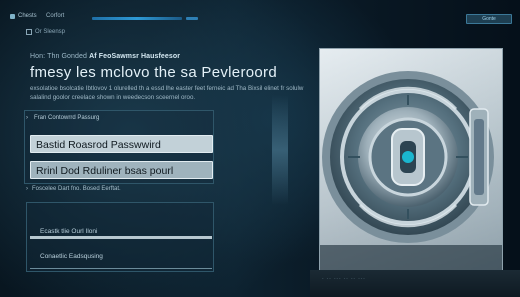 This screenshot has height=297, width=520. I want to click on nav-item-corfort: Corfort, so click(55, 16).